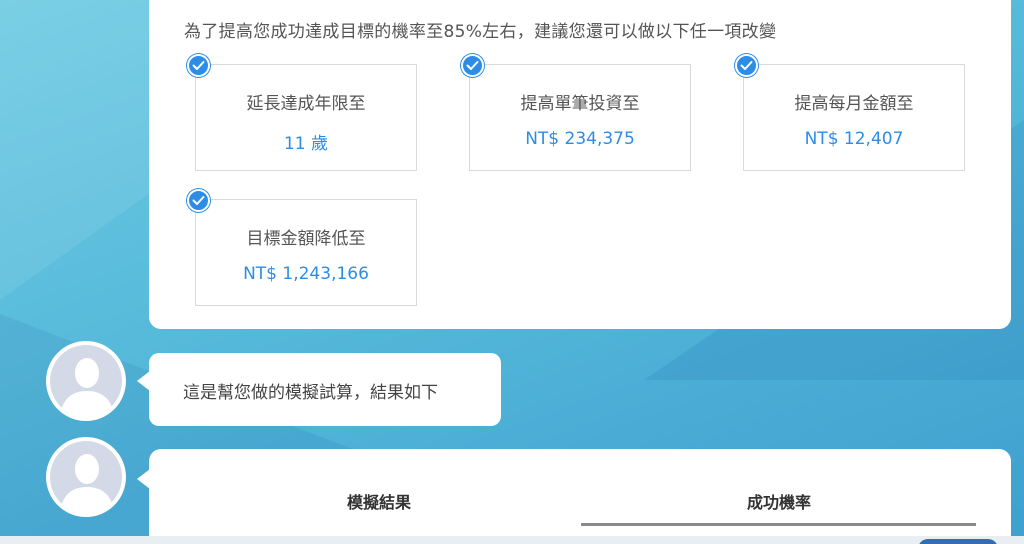 This screenshot has height=544, width=1024. What do you see at coordinates (310, 393) in the screenshot?
I see `chat-message: 這是幫您做的模擬試算，結果如下` at bounding box center [310, 393].